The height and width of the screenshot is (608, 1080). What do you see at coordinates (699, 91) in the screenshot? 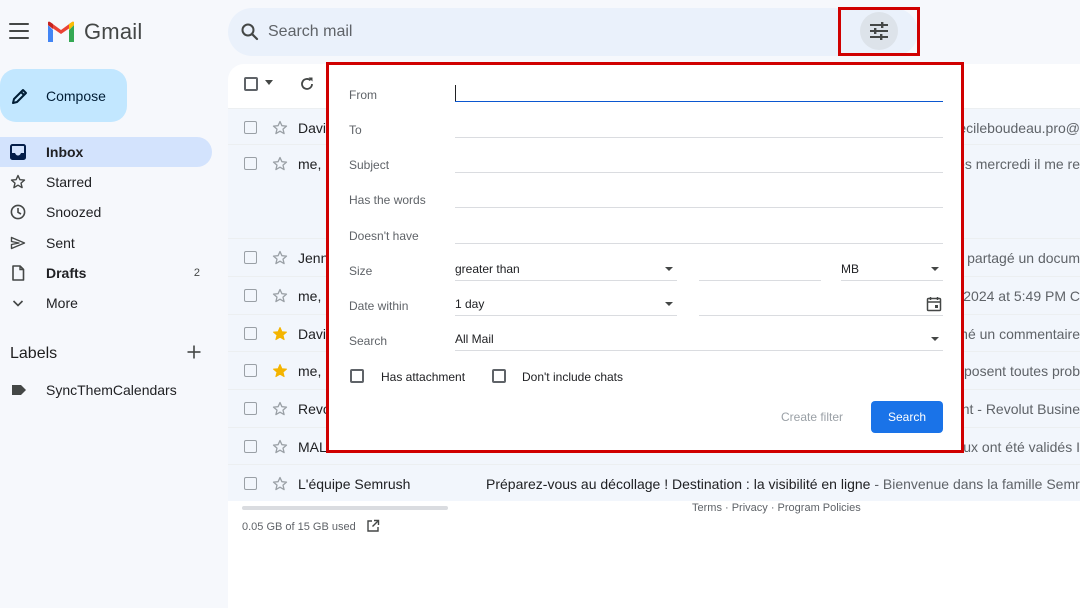
I see `from-field` at bounding box center [699, 91].